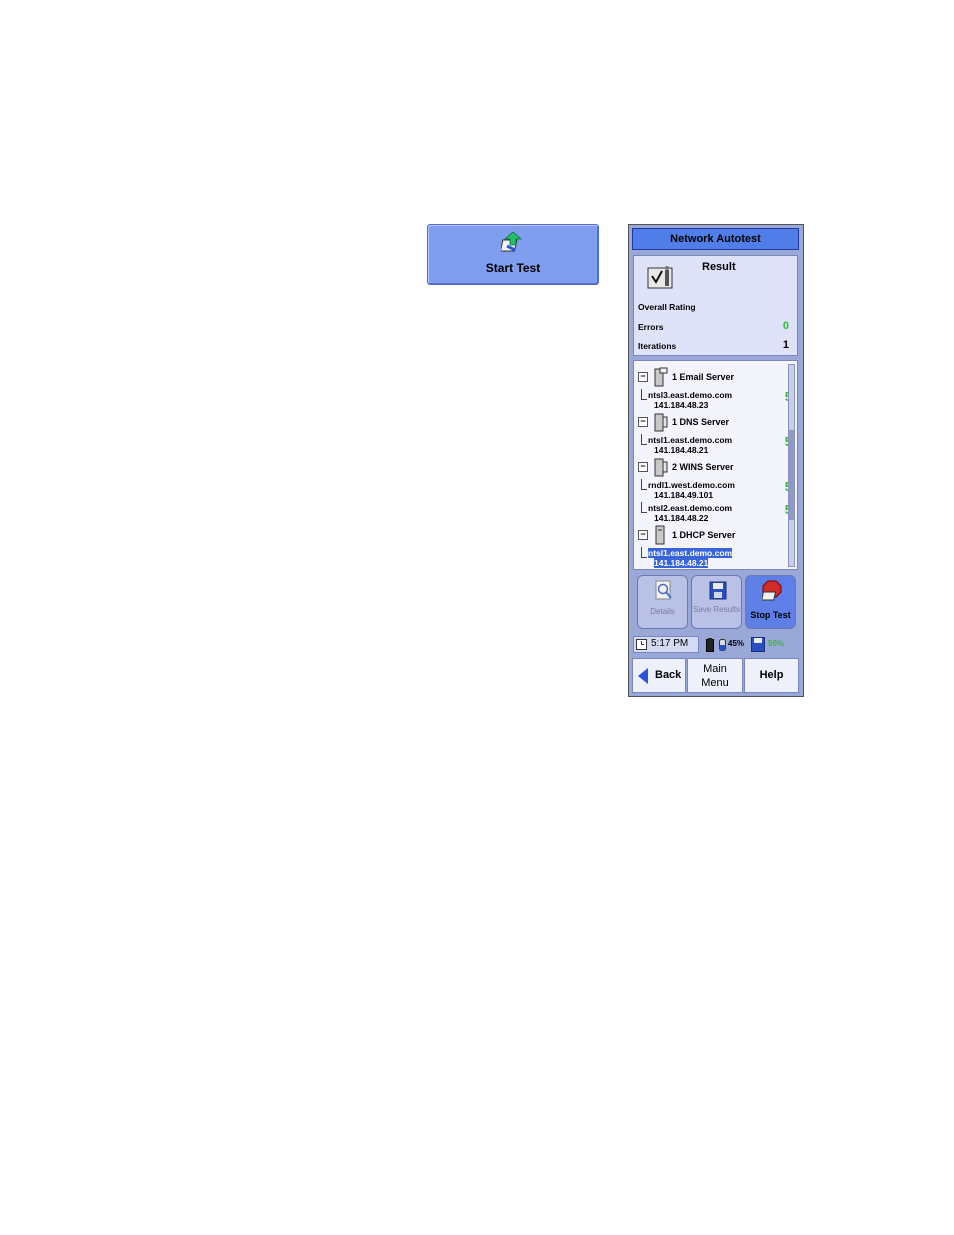  What do you see at coordinates (668, 675) in the screenshot?
I see `back-label: Back` at bounding box center [668, 675].